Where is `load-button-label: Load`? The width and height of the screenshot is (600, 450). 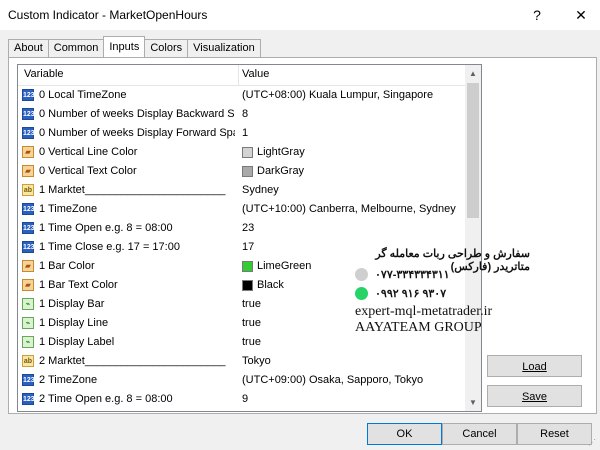
load-button-label: Load is located at coordinates (534, 367).